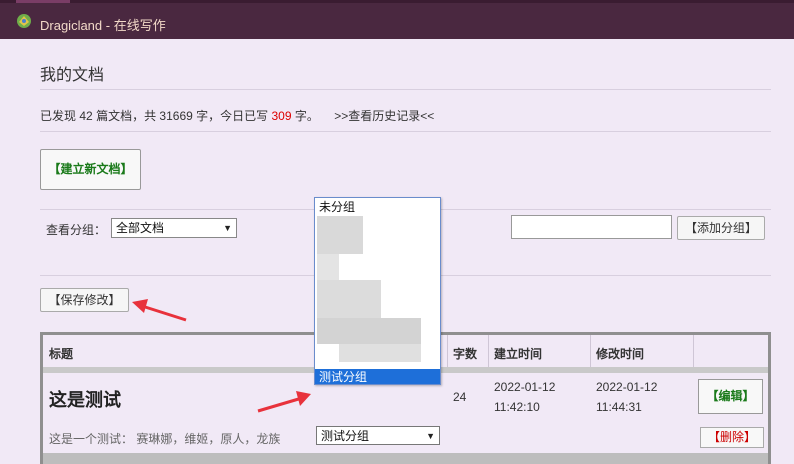 The width and height of the screenshot is (794, 464). Describe the element at coordinates (405, 458) in the screenshot. I see `row-divider` at that location.